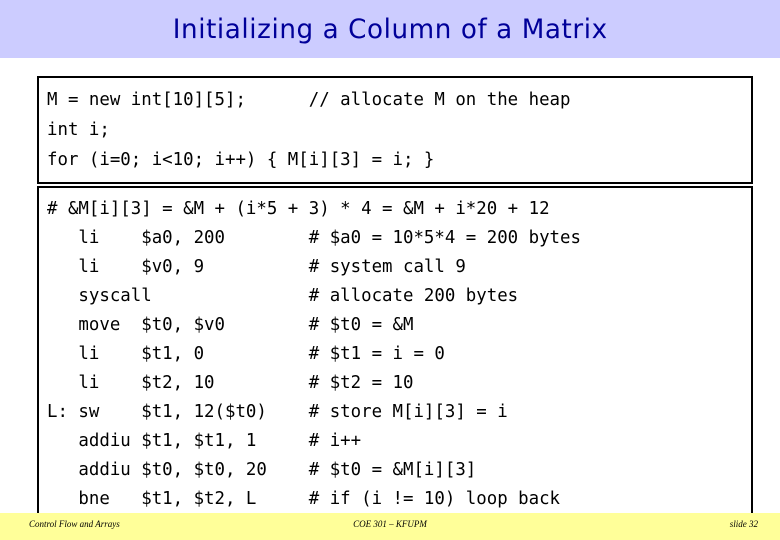  I want to click on code-line: li $a0, 200 # $a0 = 10*5*4 = 200 bytes, so click(314, 238).